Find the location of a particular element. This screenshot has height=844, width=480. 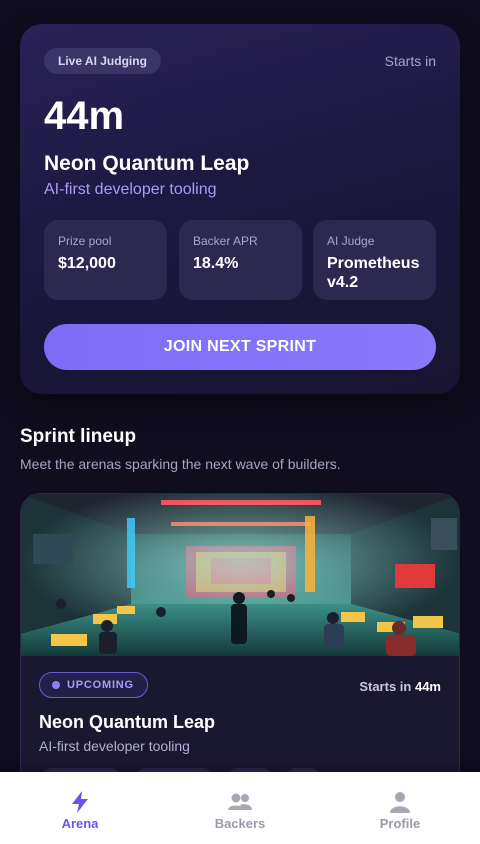

bottom-tab-bar: Arena Backers Profile is located at coordinates (240, 808).